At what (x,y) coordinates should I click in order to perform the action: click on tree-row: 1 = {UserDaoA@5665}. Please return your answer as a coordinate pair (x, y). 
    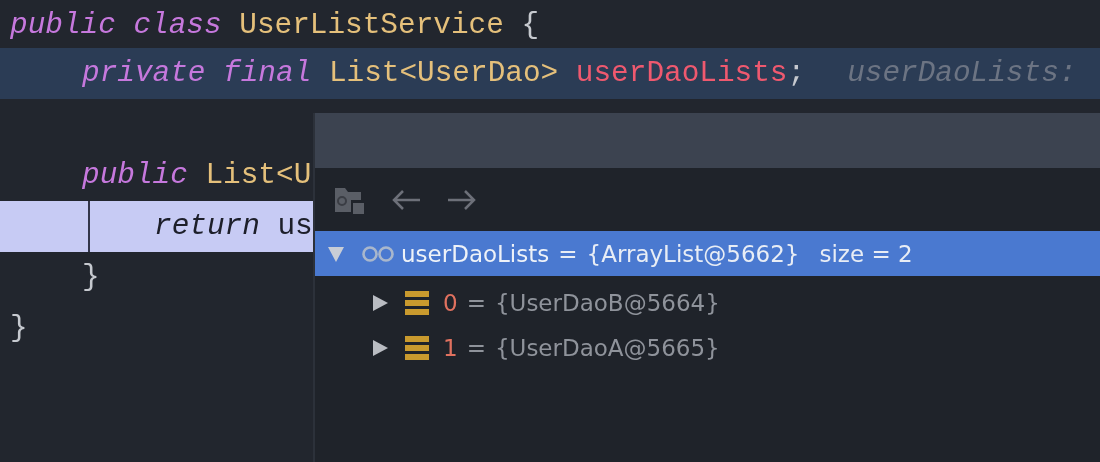
    Looking at the image, I should click on (707, 347).